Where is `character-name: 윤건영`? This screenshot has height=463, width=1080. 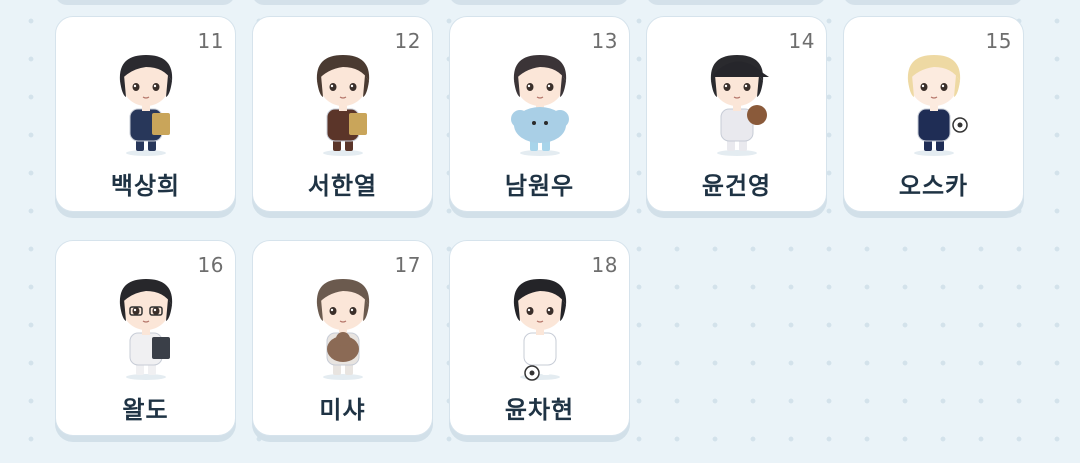
character-name: 윤건영 is located at coordinates (736, 186).